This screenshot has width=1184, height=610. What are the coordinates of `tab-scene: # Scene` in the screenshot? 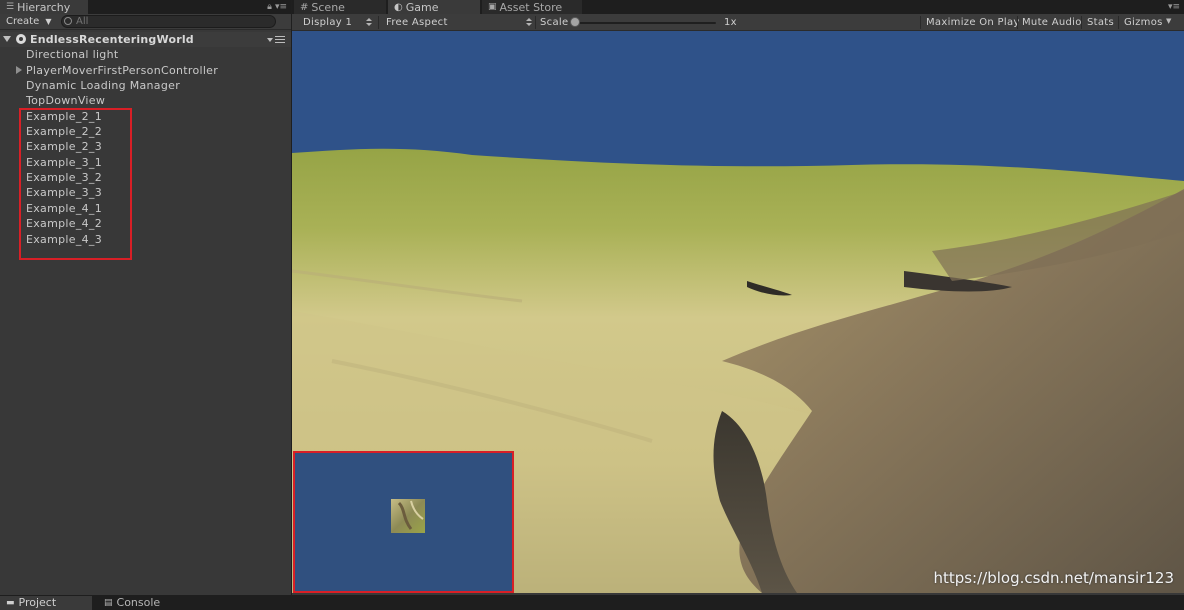 It's located at (340, 7).